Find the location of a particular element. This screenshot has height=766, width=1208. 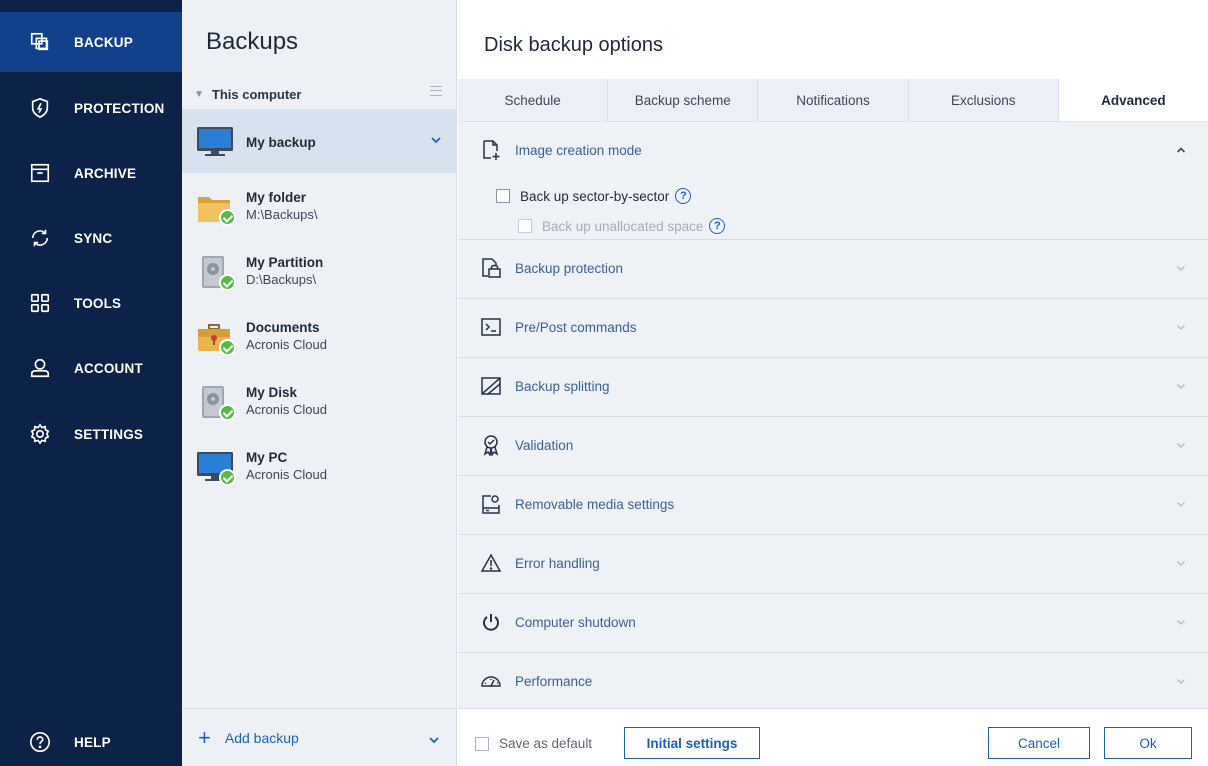

nav-item-help: HELP is located at coordinates (91, 739).